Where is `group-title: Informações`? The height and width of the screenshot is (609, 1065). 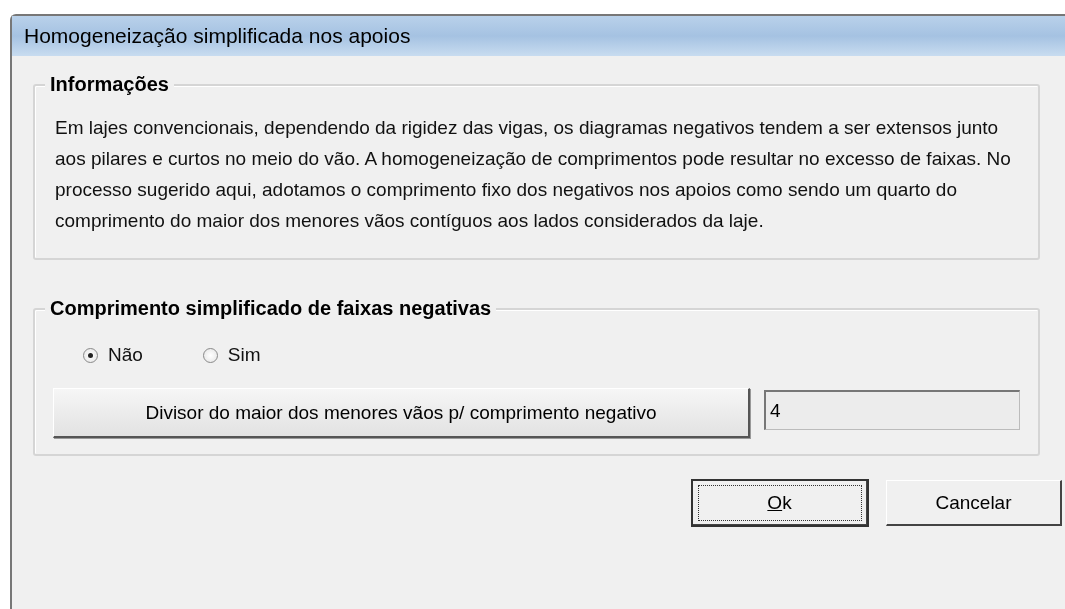
group-title: Informações is located at coordinates (109, 84).